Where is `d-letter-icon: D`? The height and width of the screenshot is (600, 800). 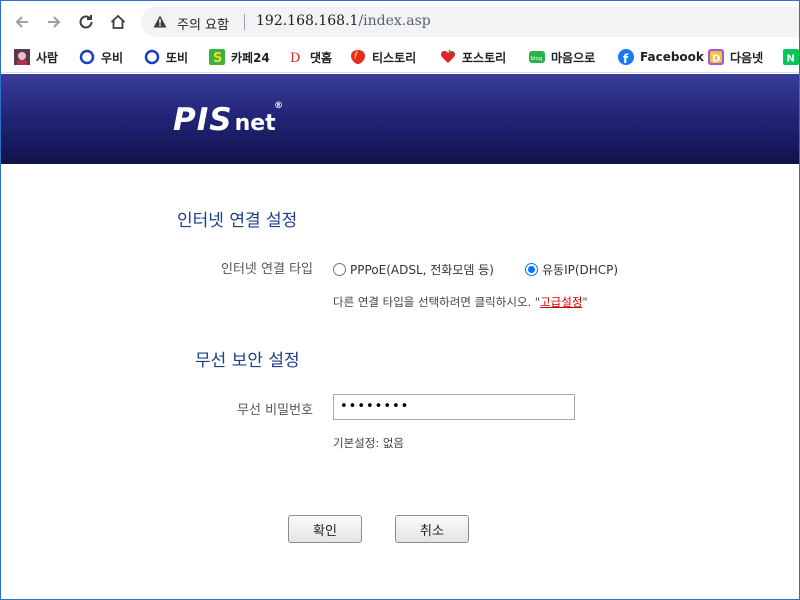
d-letter-icon: D is located at coordinates (296, 57).